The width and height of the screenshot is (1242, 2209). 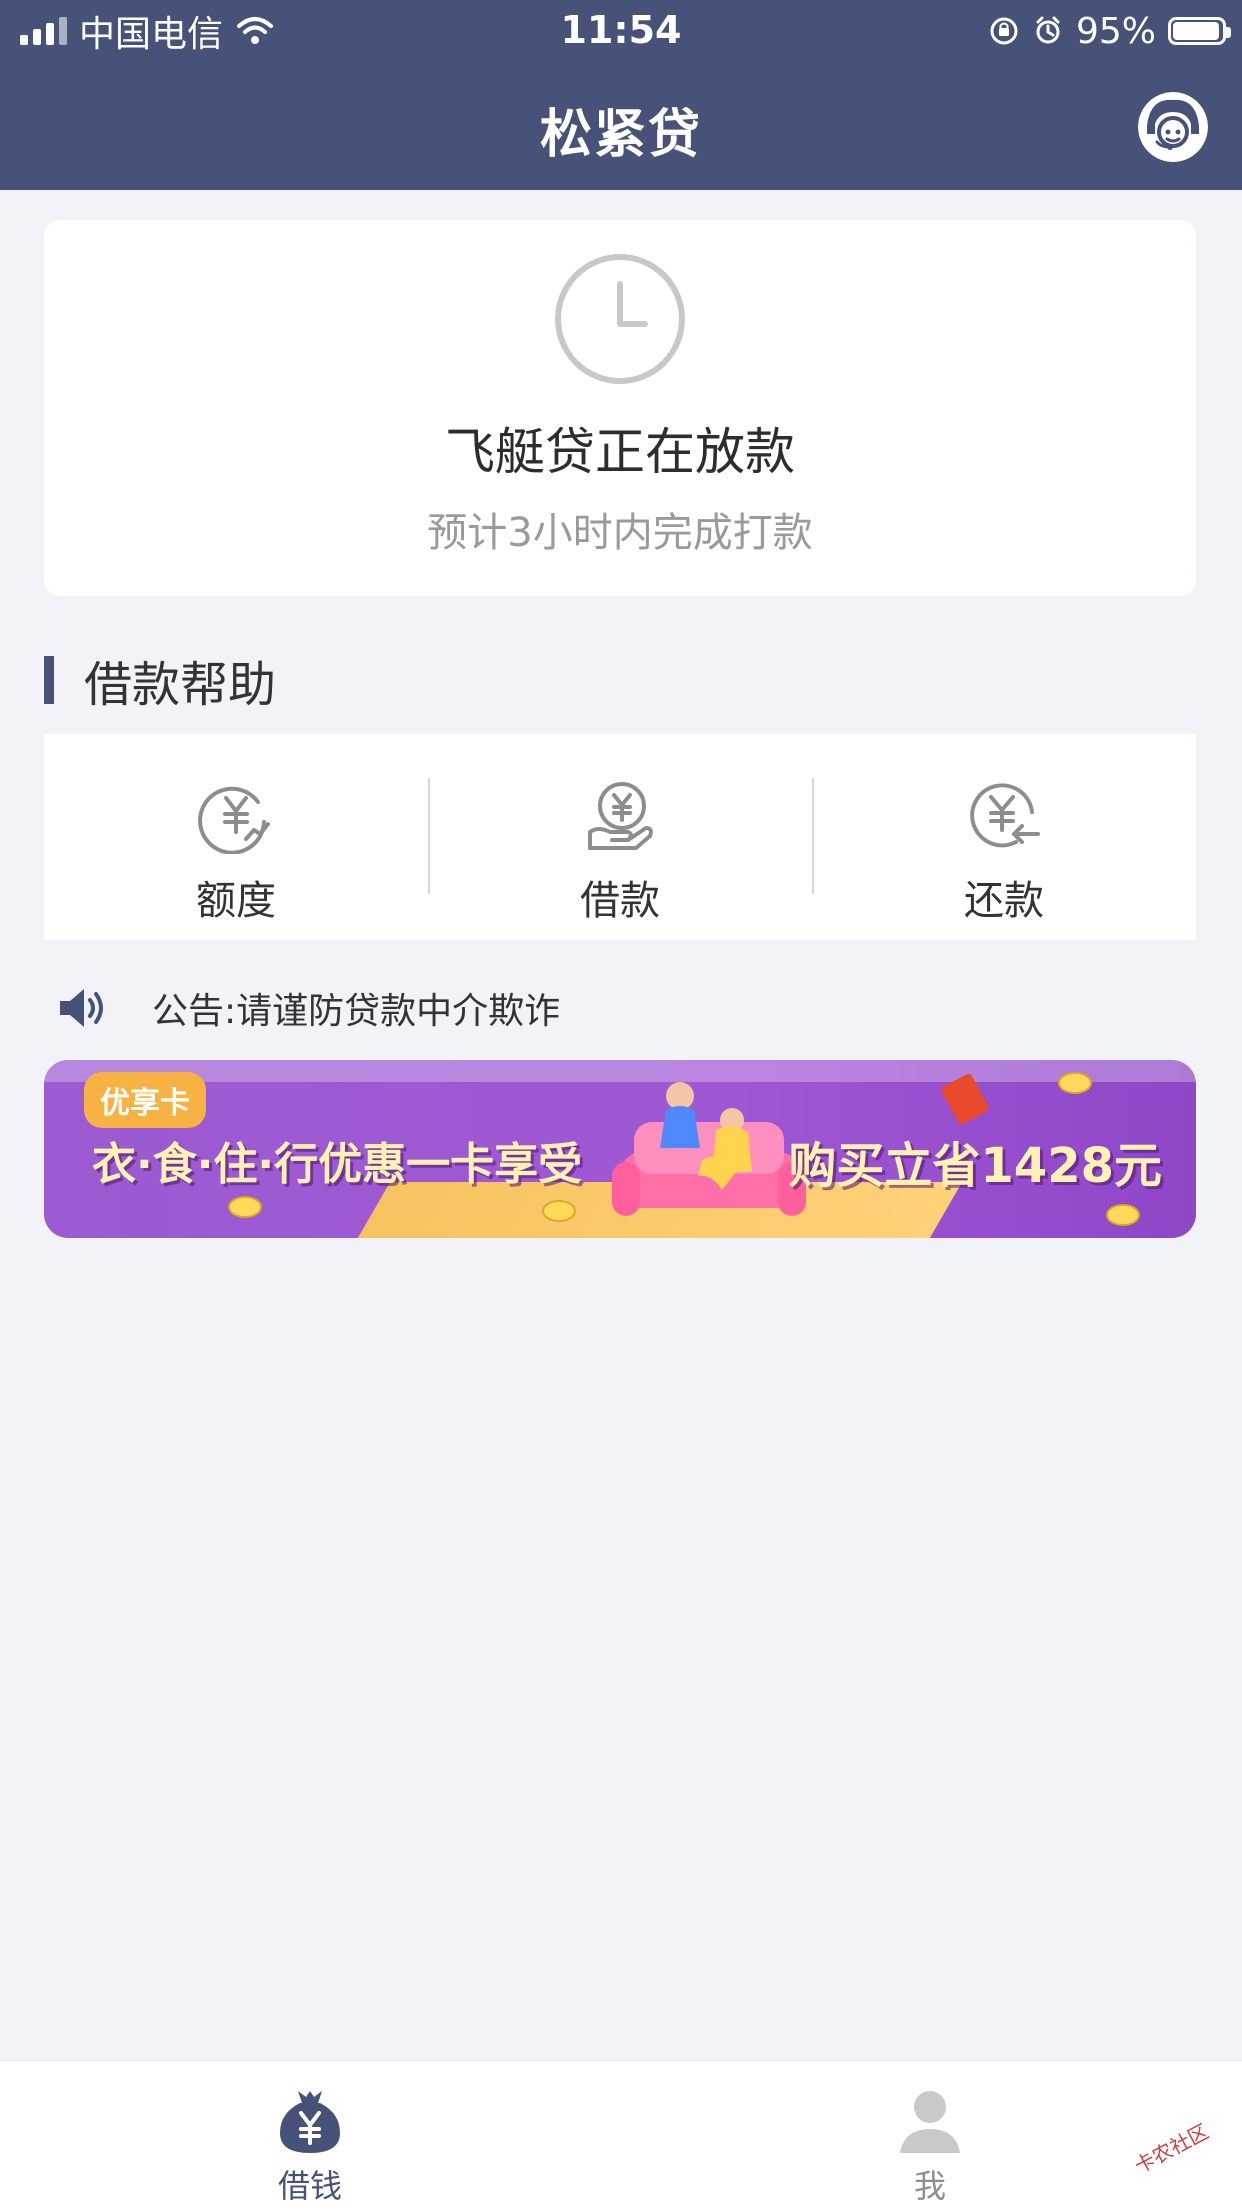 I want to click on help-item-credit-limit: 额度, so click(x=236, y=837).